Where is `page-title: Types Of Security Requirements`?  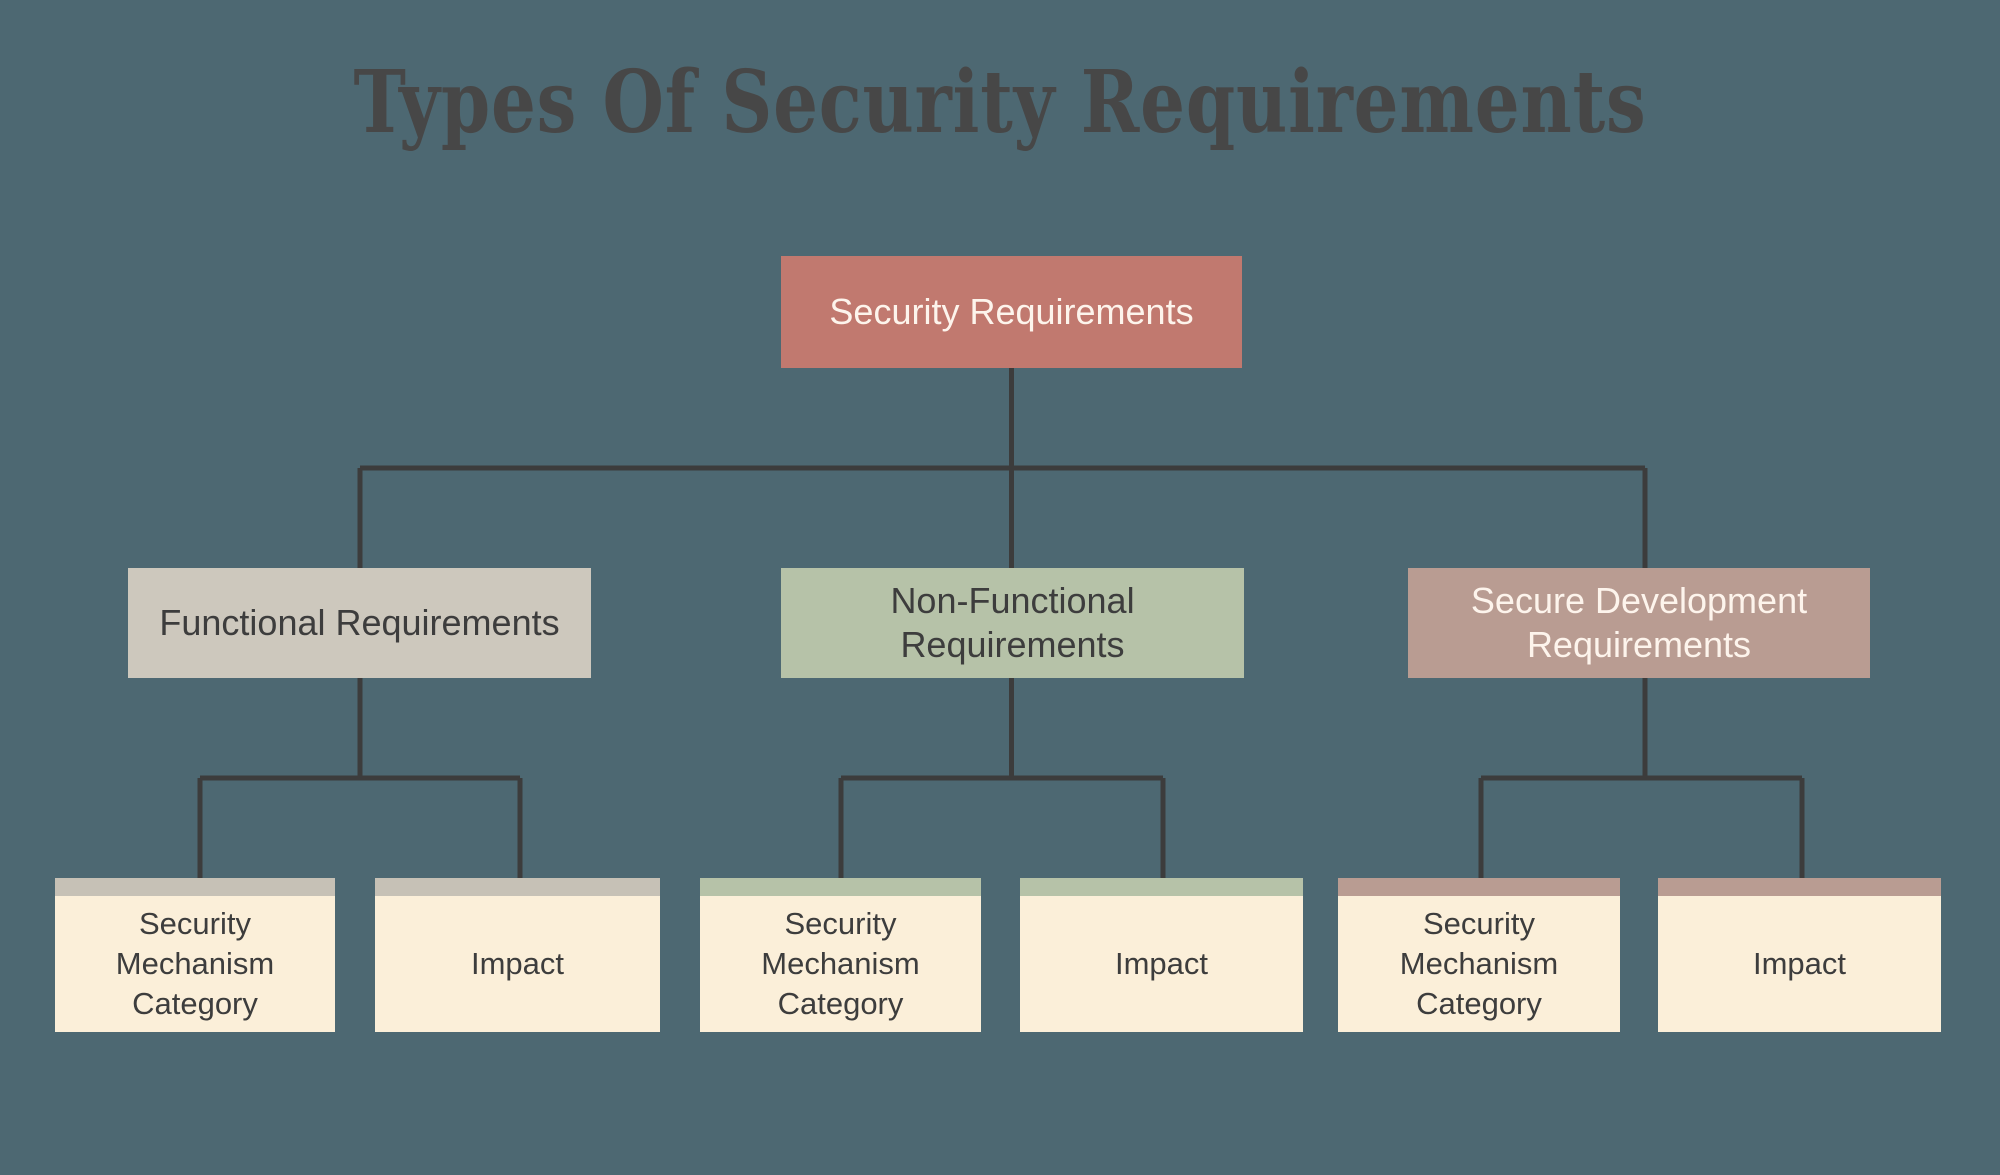
page-title: Types Of Security Requirements is located at coordinates (1000, 102).